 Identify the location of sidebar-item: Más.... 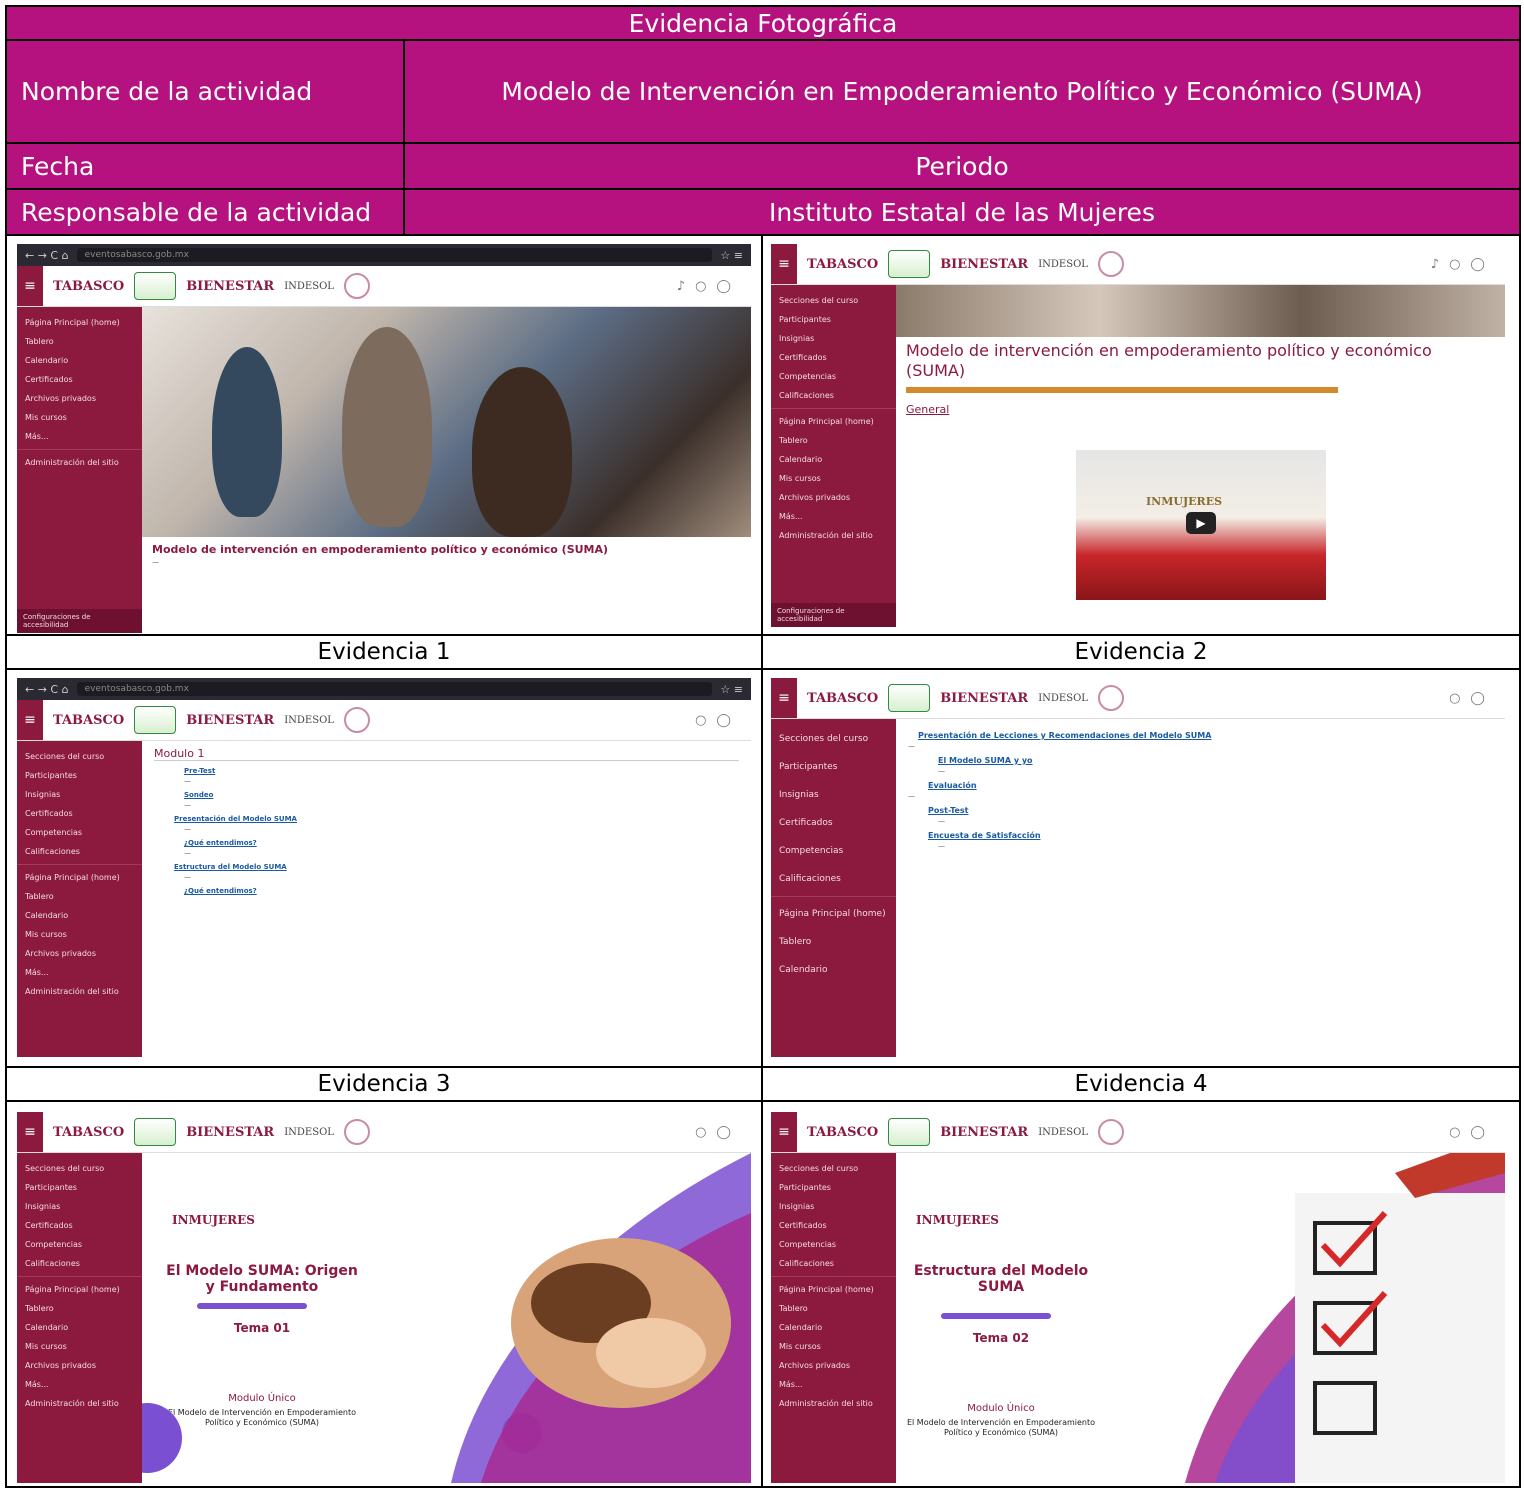
(37, 436).